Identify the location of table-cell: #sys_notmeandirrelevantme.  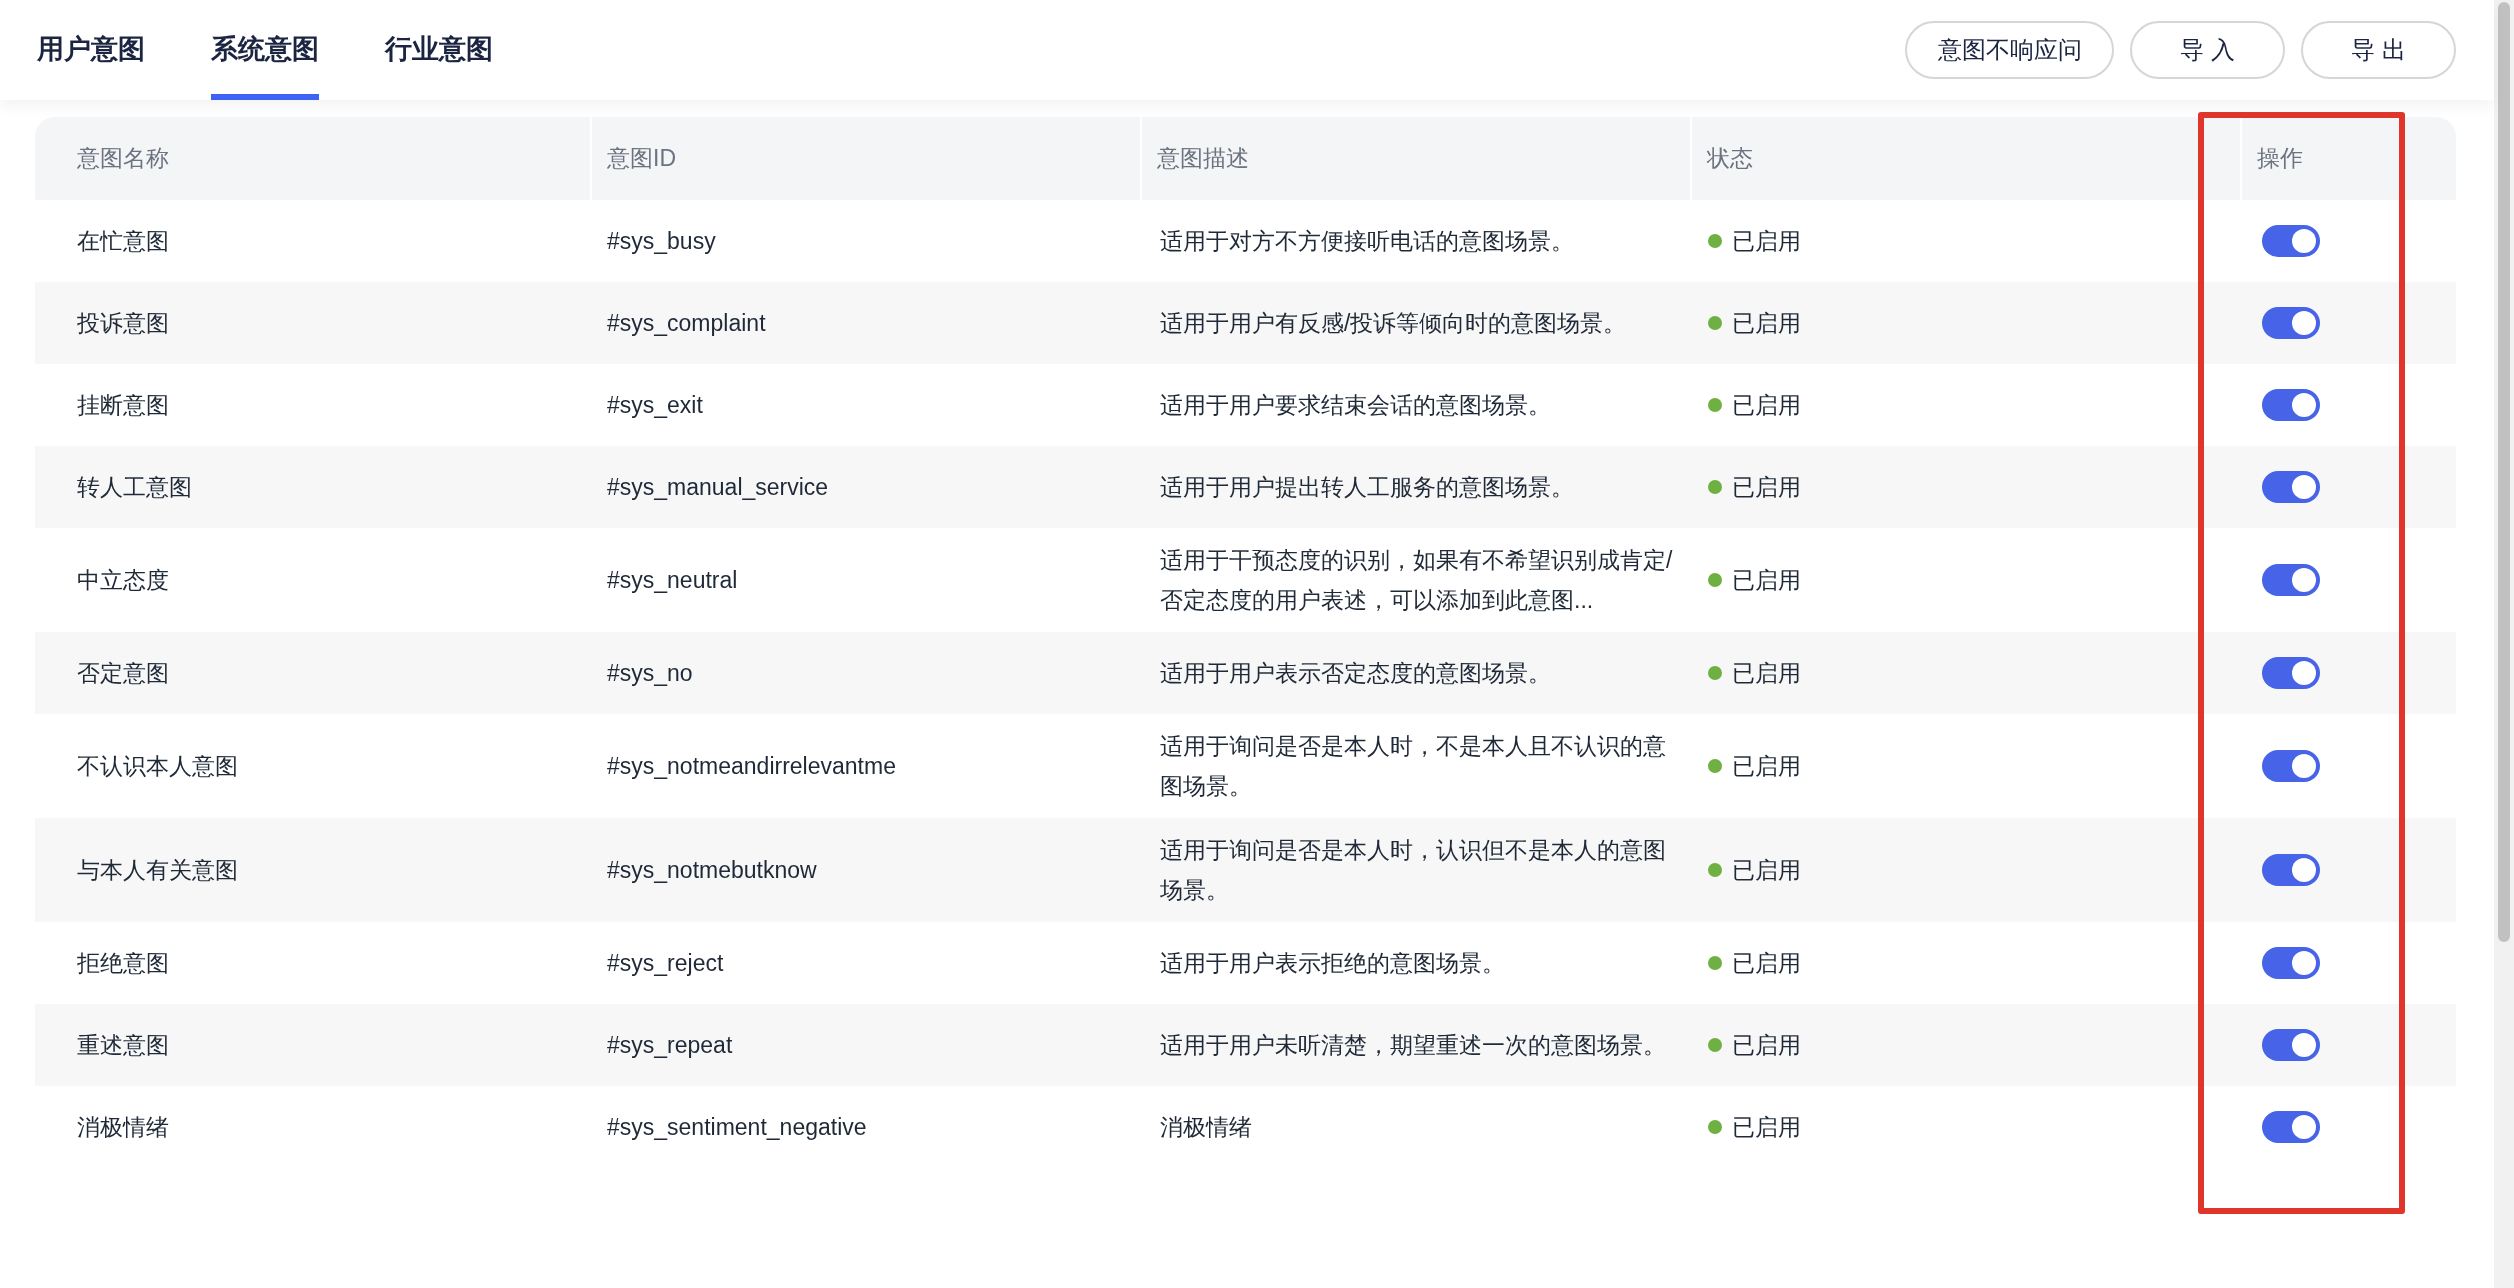
(751, 765).